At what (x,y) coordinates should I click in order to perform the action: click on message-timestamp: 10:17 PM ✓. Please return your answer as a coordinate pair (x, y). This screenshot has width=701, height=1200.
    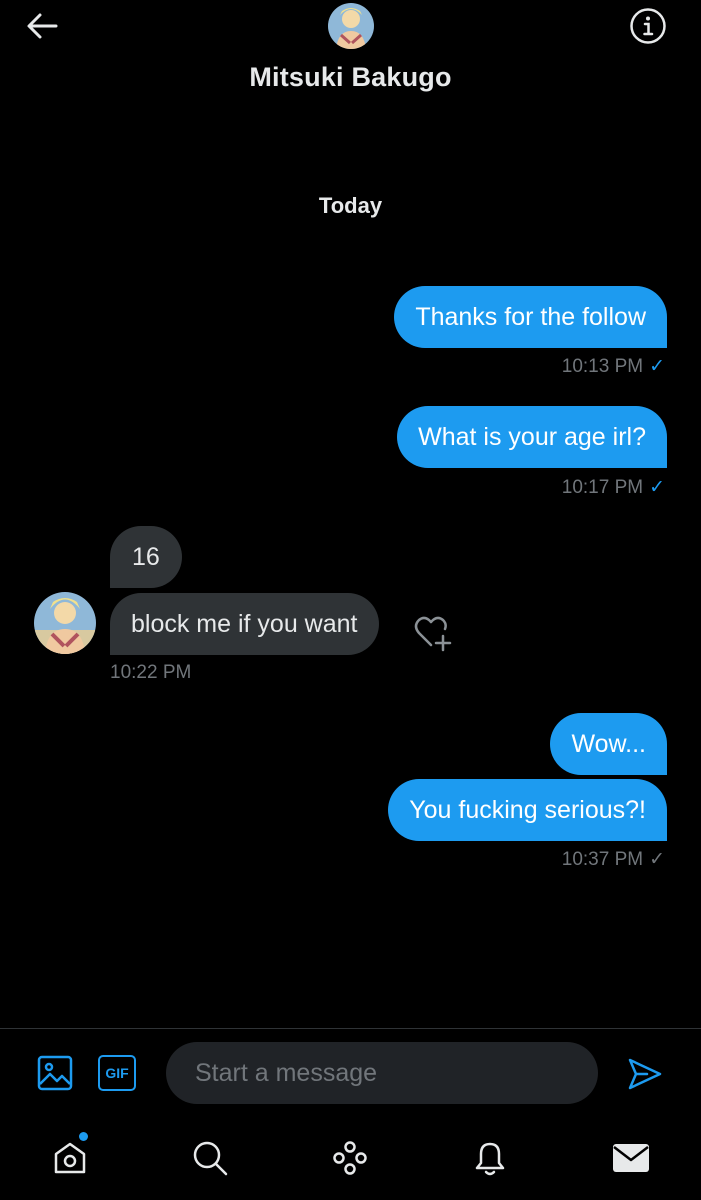
    Looking at the image, I should click on (613, 487).